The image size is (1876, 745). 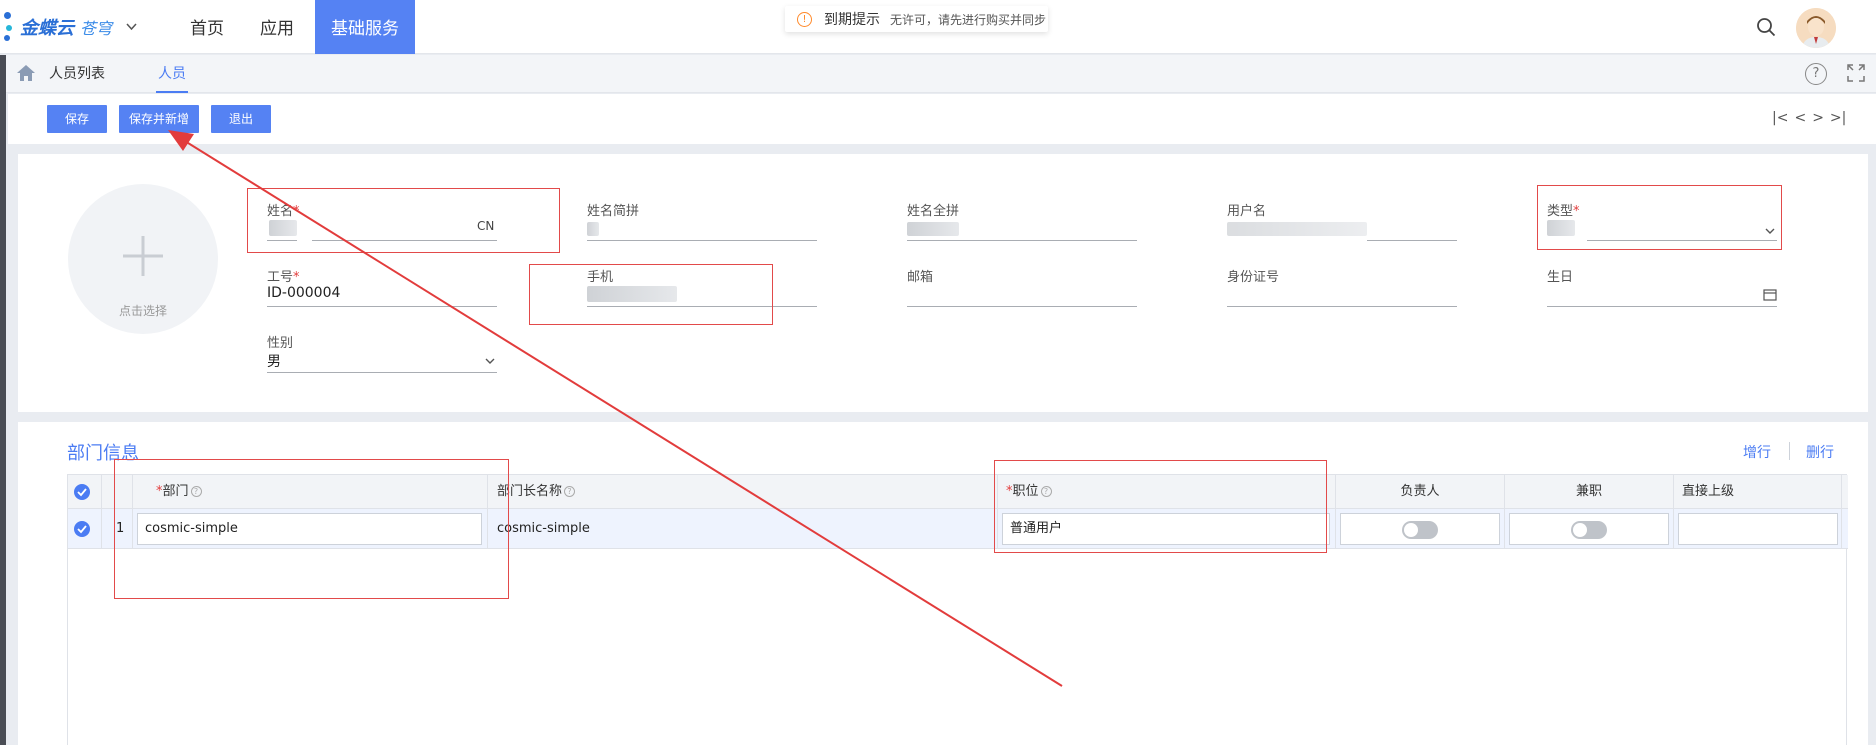 I want to click on help-icon: ?, so click(x=1816, y=74).